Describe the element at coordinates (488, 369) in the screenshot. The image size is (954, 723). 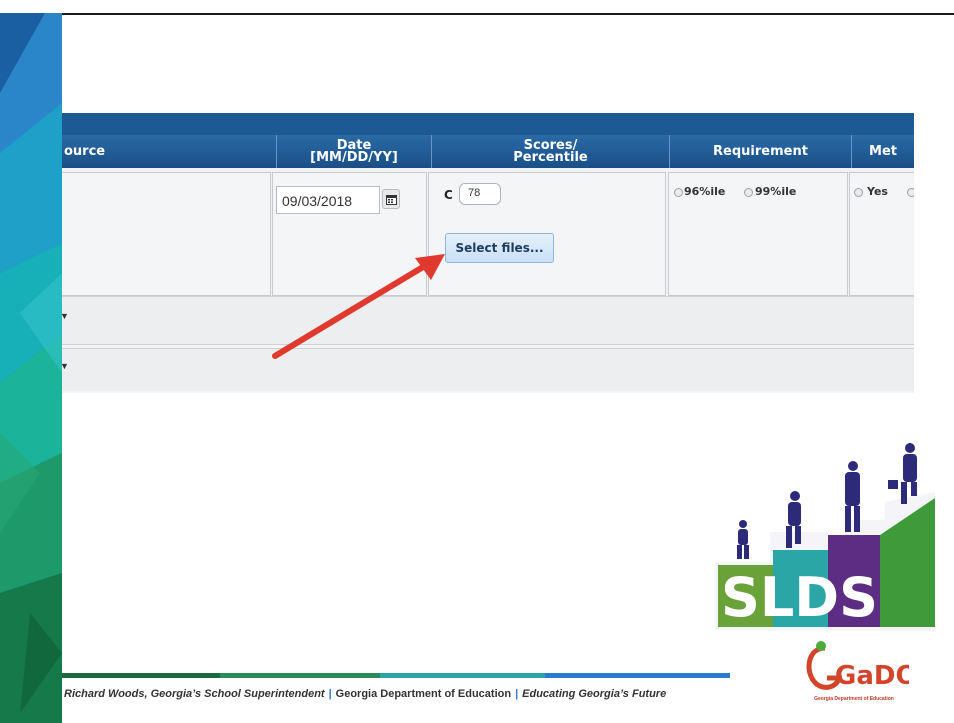
I see `collapsed-row-2: ▼` at that location.